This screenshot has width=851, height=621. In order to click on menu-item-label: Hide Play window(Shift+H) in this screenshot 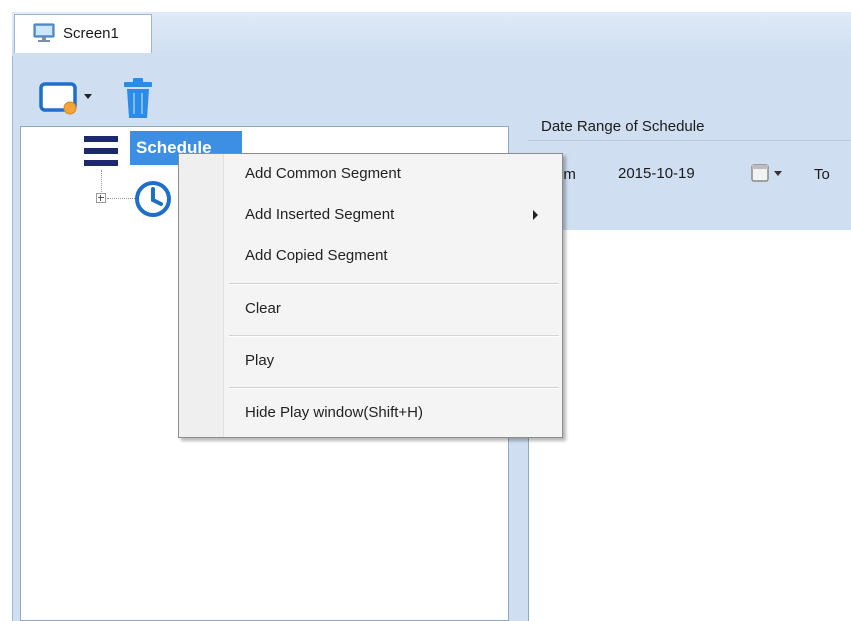, I will do `click(334, 412)`.